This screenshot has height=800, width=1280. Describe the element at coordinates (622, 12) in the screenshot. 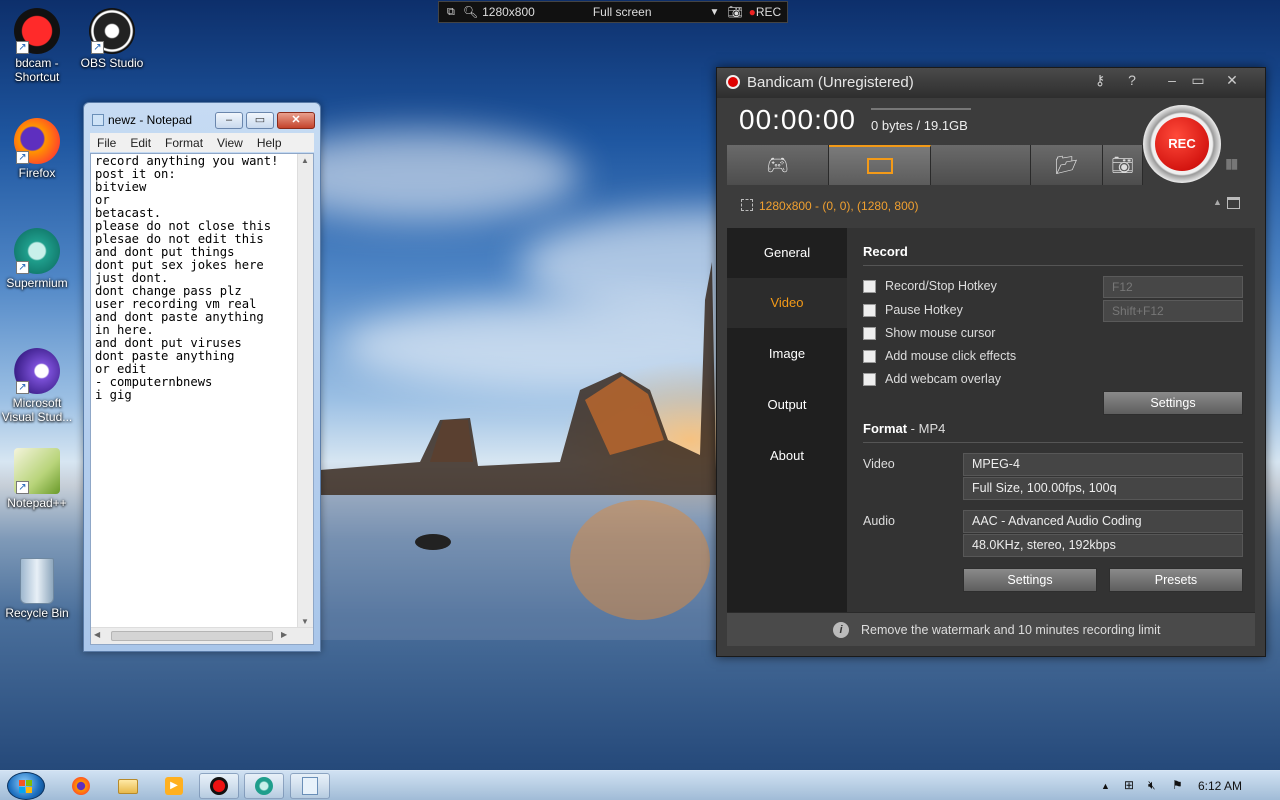

I see `capture-mode-select: Full screen` at that location.